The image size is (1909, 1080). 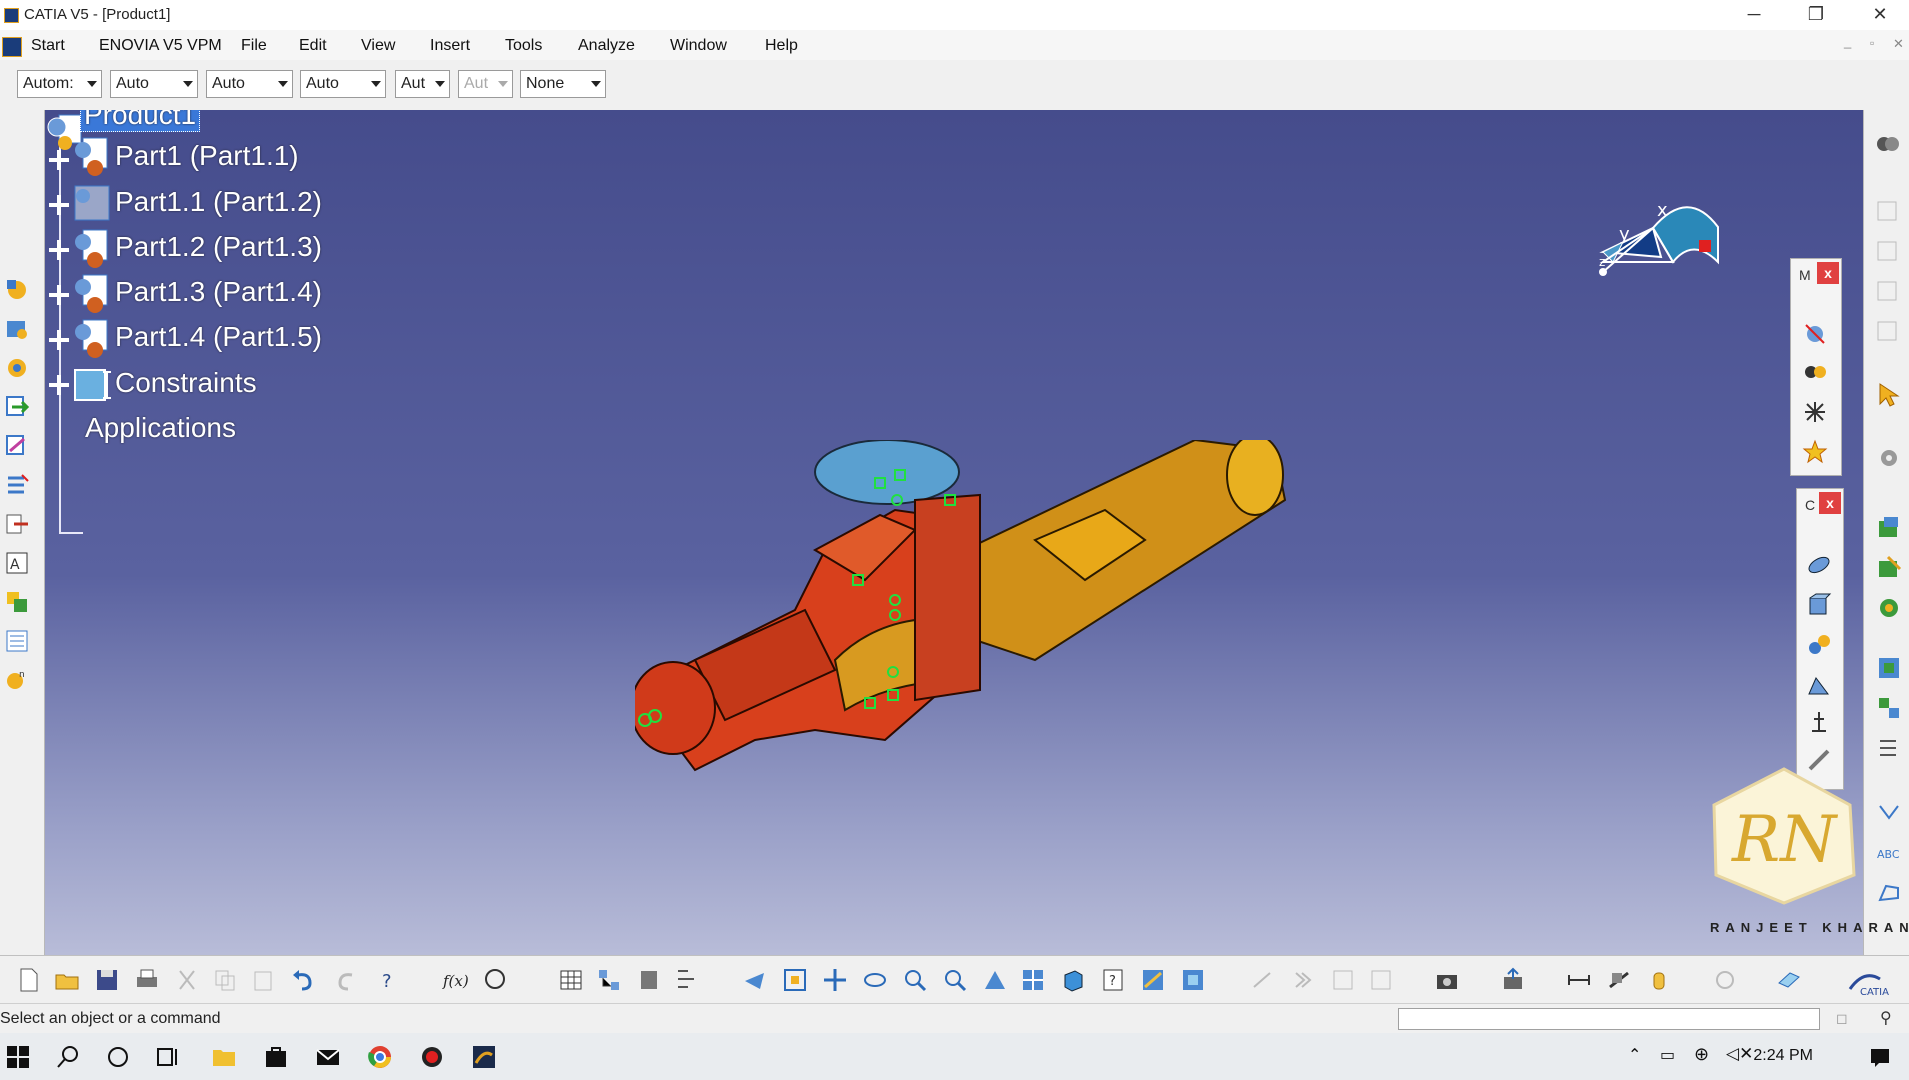 I want to click on analysis-icon, so click(x=687, y=980).